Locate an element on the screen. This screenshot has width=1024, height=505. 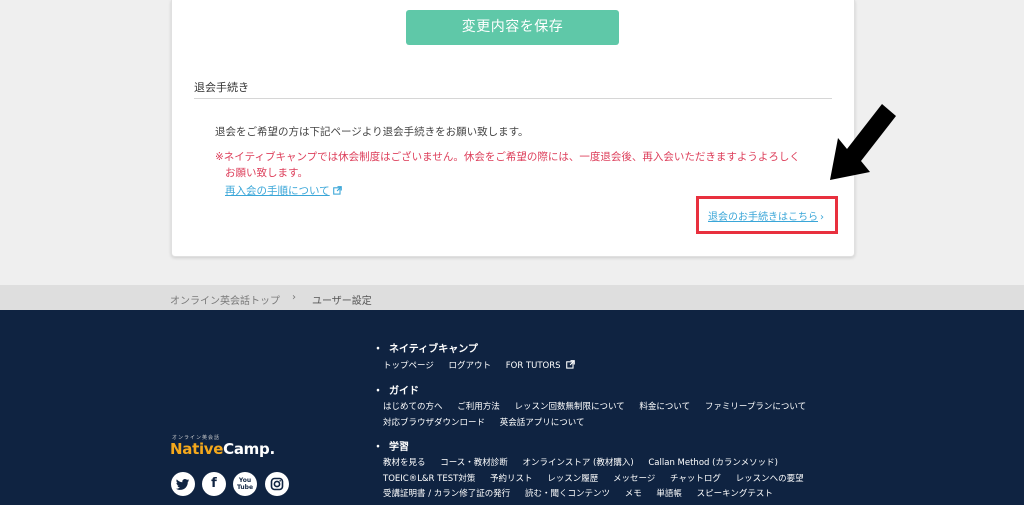
footer-row: トップページ ログアウト FOR TUTORS is located at coordinates (479, 365).